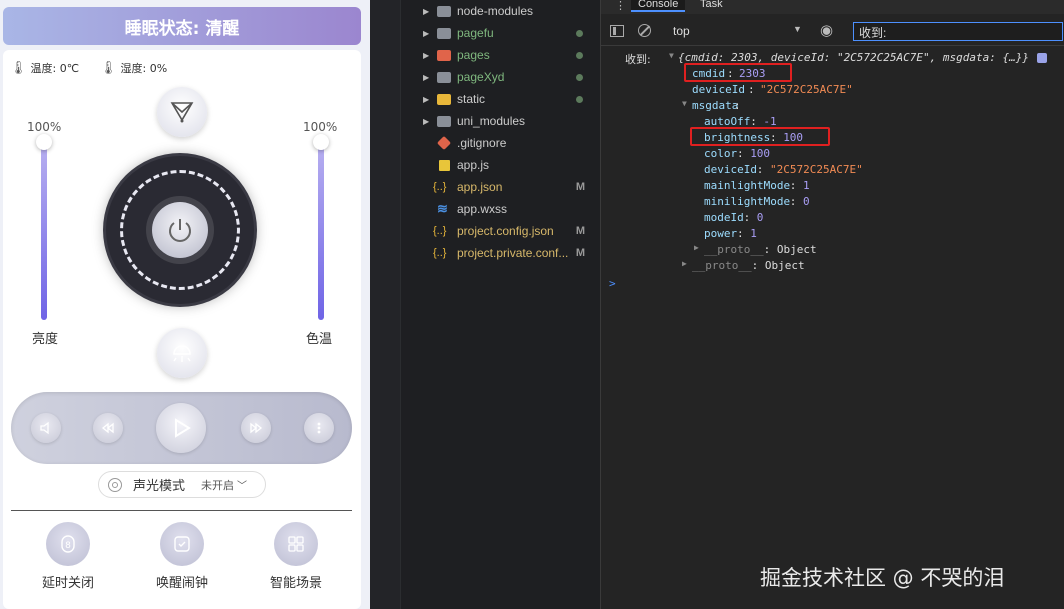  Describe the element at coordinates (181, 583) in the screenshot. I see `wake-alarm-label: 唤醒闹钟` at that location.